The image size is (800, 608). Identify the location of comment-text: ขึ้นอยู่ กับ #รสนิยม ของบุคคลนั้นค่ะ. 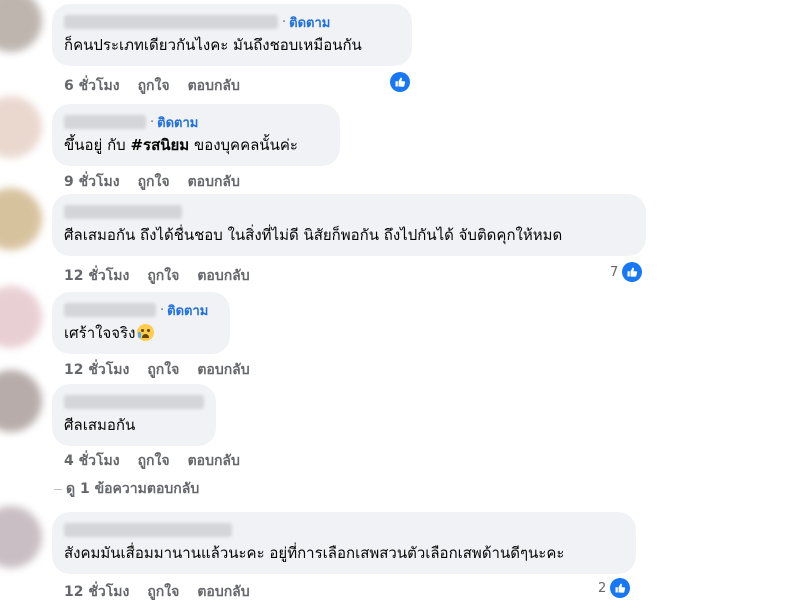
(181, 145).